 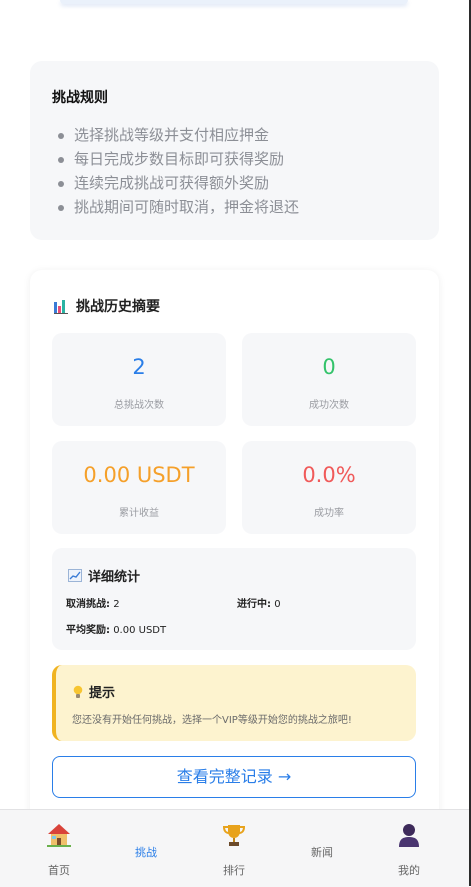 What do you see at coordinates (254, 604) in the screenshot?
I see `ongoing-label: 进行中:` at bounding box center [254, 604].